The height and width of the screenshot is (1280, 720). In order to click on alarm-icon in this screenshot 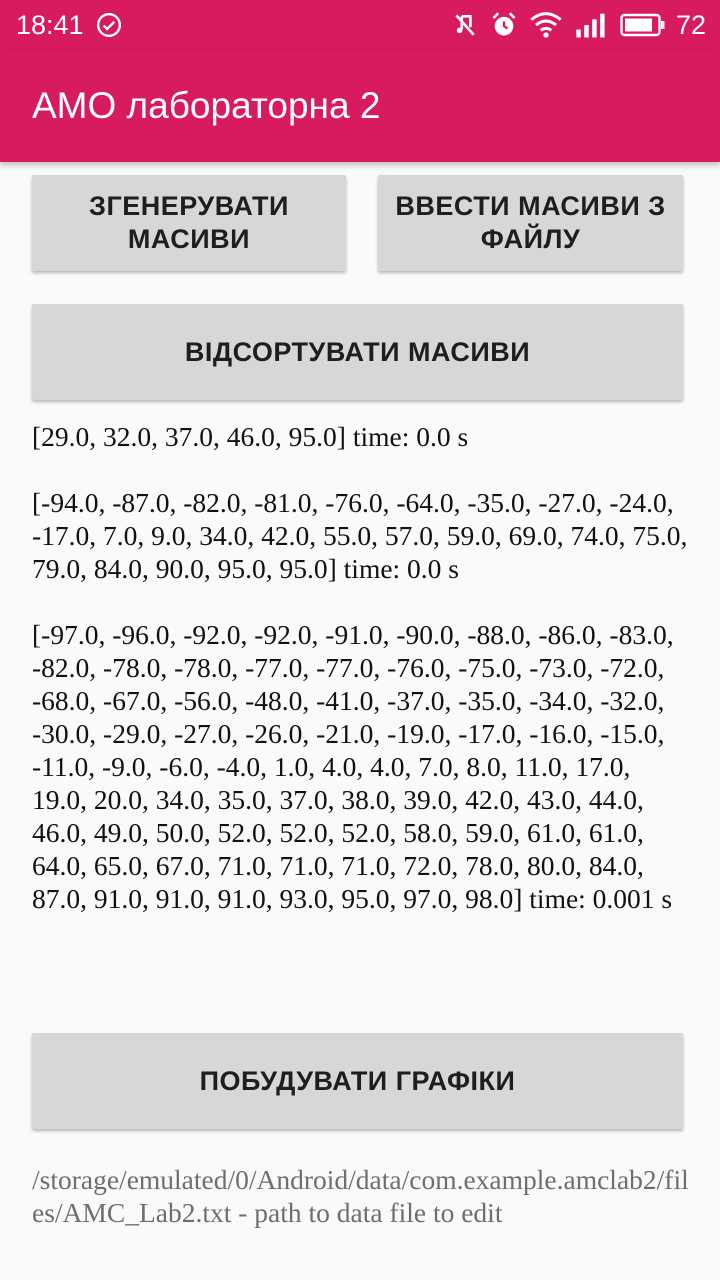, I will do `click(504, 24)`.